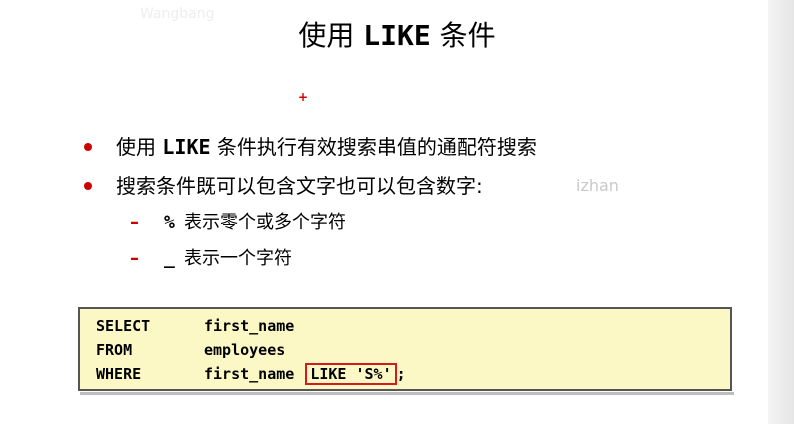 The image size is (794, 424). Describe the element at coordinates (169, 258) in the screenshot. I see `sub-item-symbol: _` at that location.